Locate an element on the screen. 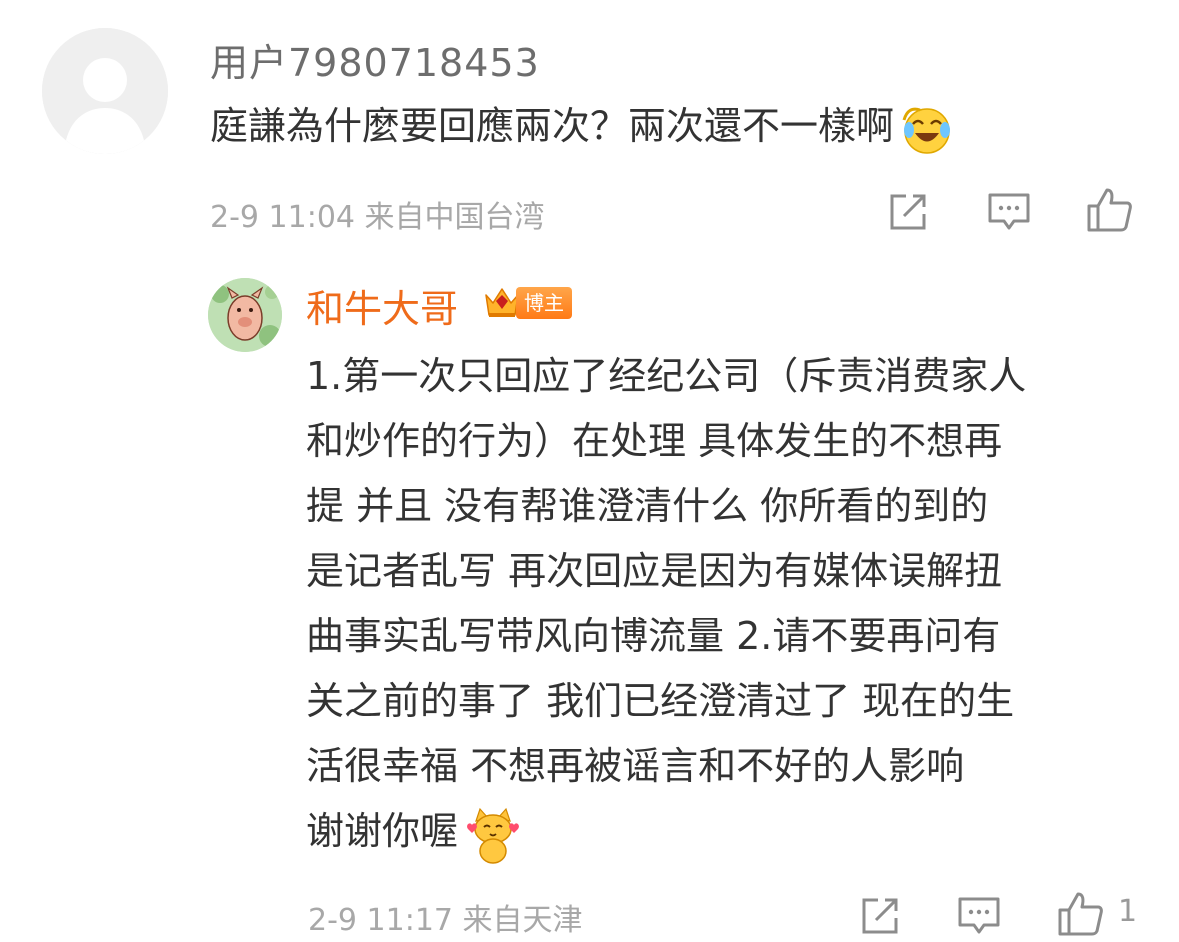 This screenshot has width=1179, height=942. badge-label: 博主 is located at coordinates (544, 303).